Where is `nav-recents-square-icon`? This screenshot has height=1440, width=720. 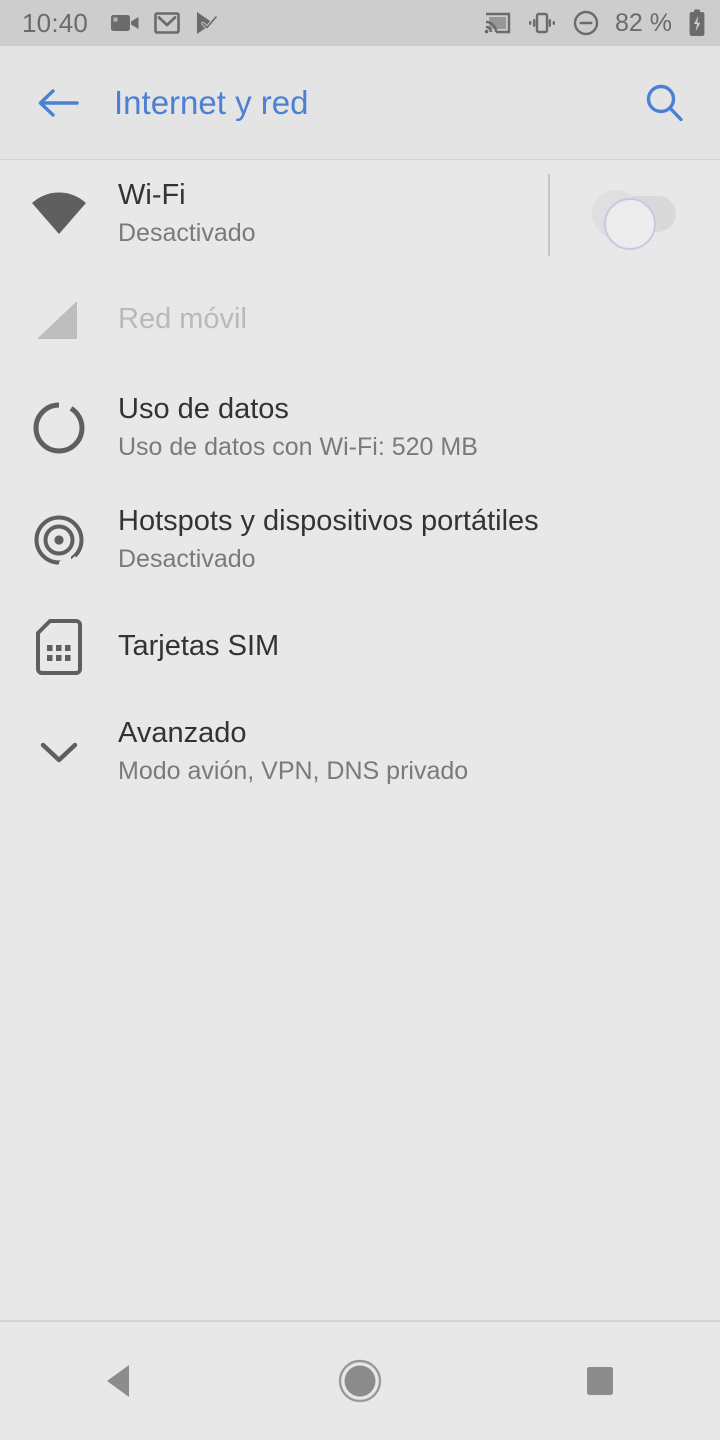
nav-recents-square-icon is located at coordinates (600, 1381).